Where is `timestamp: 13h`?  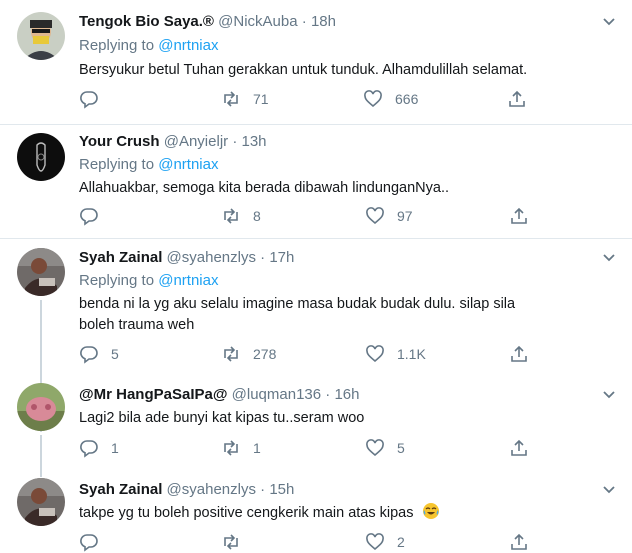 timestamp: 13h is located at coordinates (254, 141).